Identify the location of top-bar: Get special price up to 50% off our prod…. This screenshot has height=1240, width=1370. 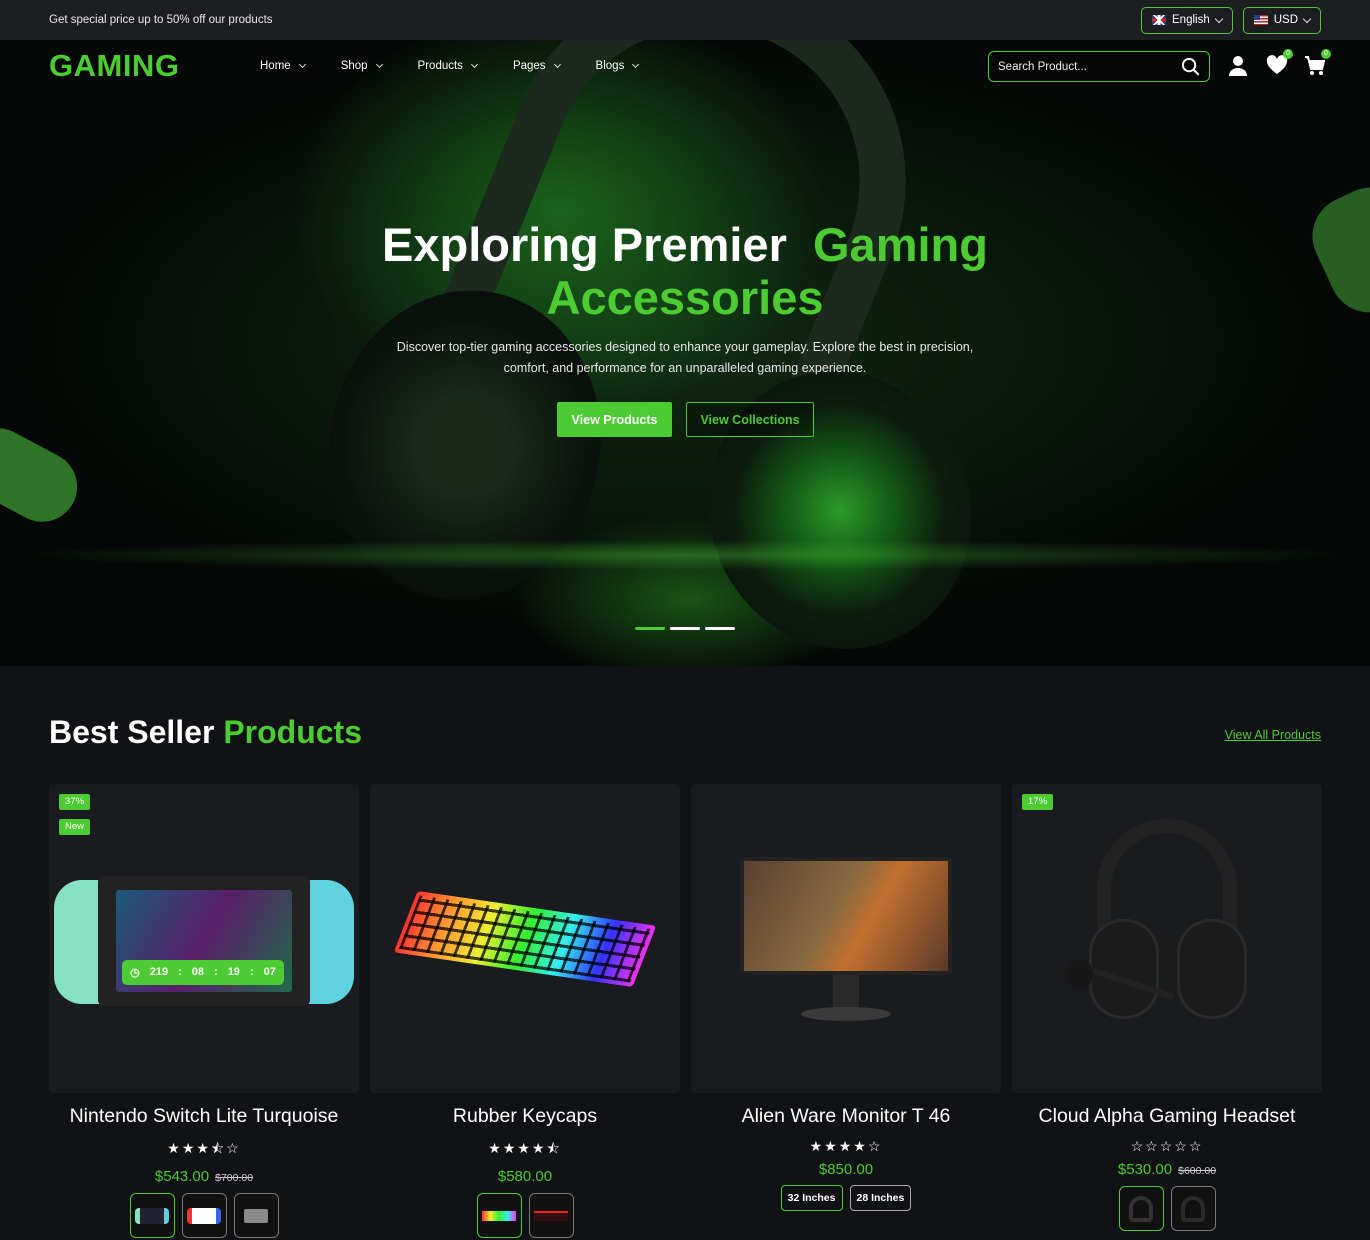
(685, 20).